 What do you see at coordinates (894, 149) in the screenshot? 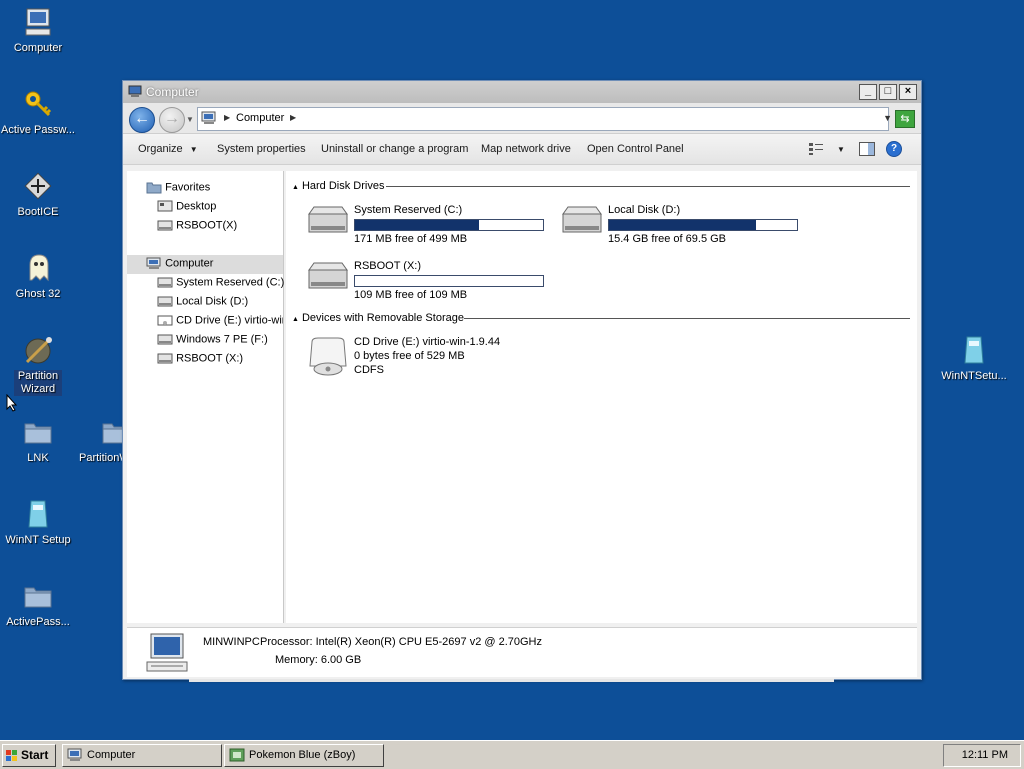
I see `help-icon: ?` at bounding box center [894, 149].